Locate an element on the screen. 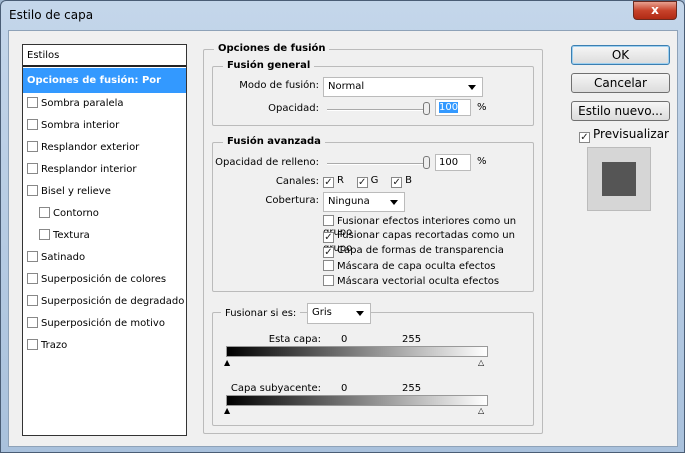  style-item: Superposición de motivo is located at coordinates (104, 324).